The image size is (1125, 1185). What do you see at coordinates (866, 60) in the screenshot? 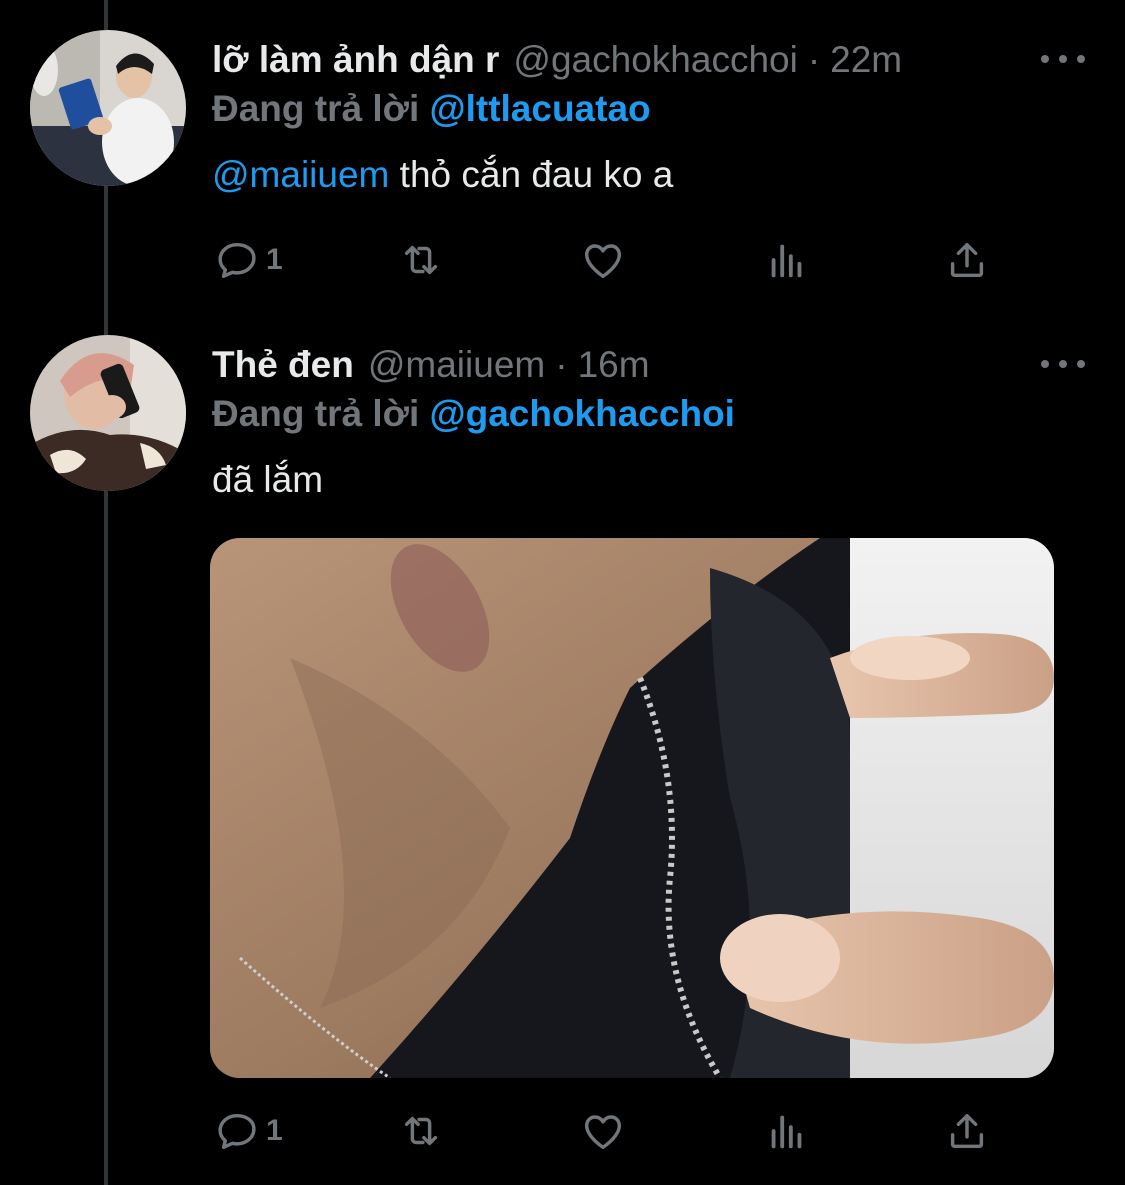
I see `timestamp: 22m` at bounding box center [866, 60].